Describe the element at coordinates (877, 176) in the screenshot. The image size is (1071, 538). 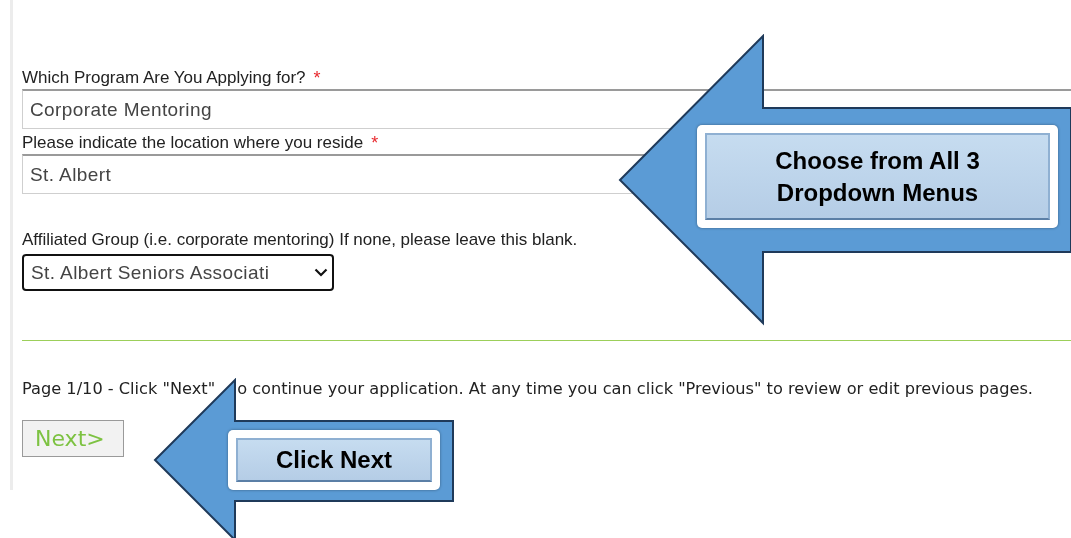
I see `callout-label: Choose from All 3 Dropdown Menus` at that location.